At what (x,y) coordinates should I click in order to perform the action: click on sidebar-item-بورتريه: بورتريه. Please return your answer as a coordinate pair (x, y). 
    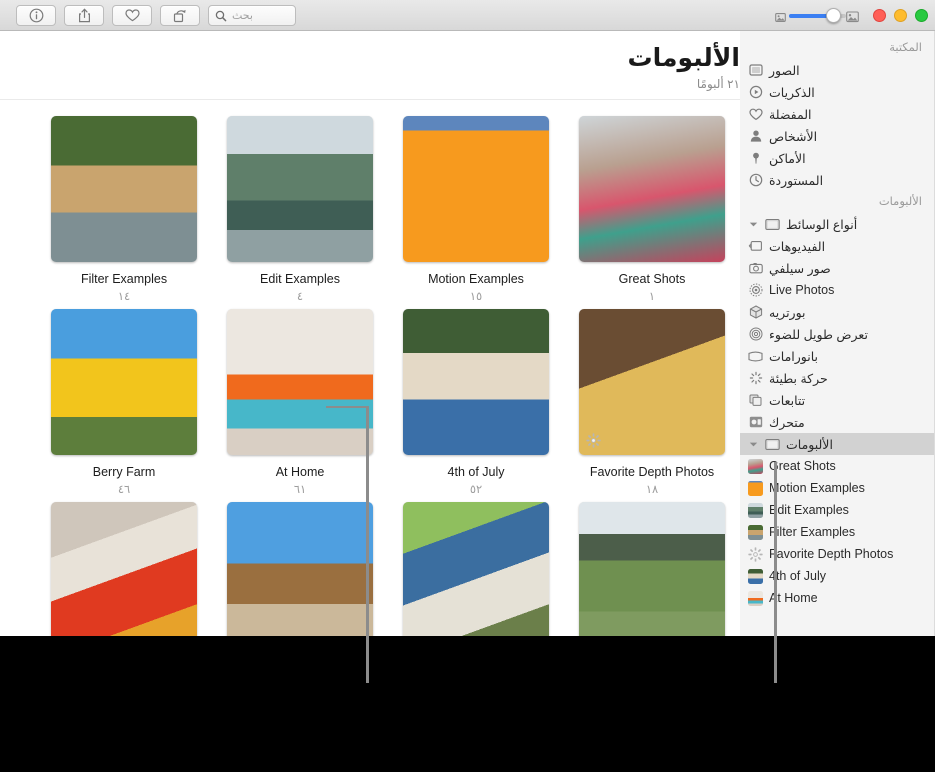
    Looking at the image, I should click on (837, 312).